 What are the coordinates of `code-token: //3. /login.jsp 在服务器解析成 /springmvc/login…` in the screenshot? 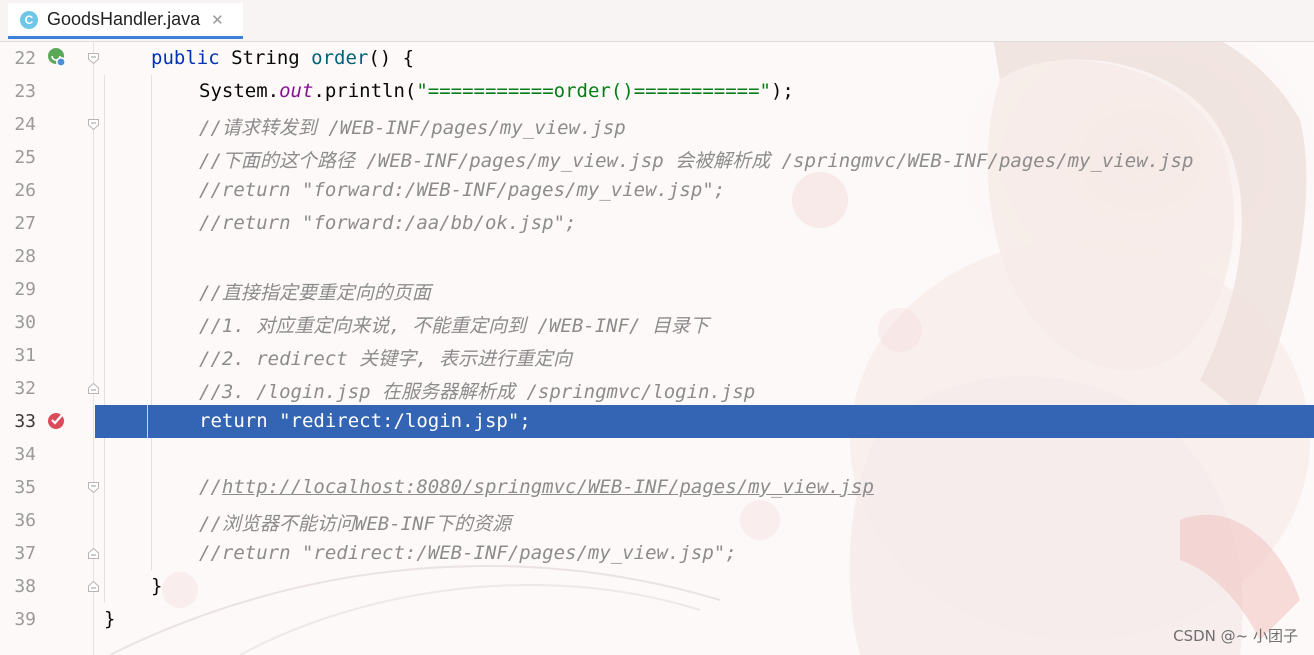 It's located at (477, 392).